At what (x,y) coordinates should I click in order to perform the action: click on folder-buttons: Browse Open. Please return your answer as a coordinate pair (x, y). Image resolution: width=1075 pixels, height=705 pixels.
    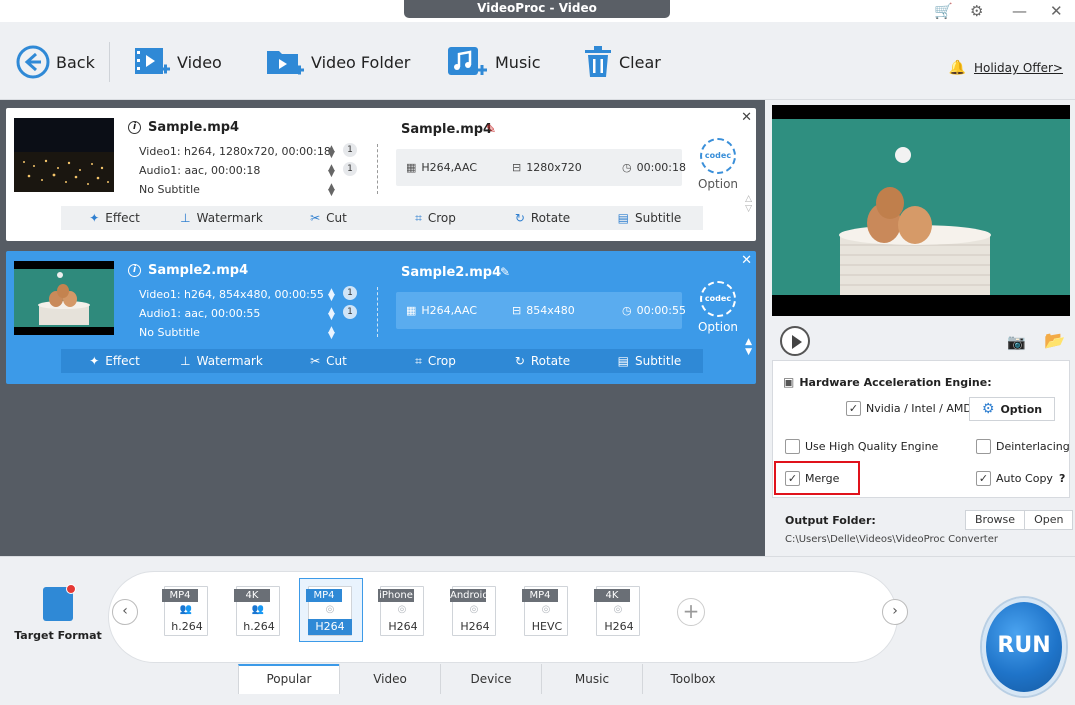
    Looking at the image, I should click on (1019, 520).